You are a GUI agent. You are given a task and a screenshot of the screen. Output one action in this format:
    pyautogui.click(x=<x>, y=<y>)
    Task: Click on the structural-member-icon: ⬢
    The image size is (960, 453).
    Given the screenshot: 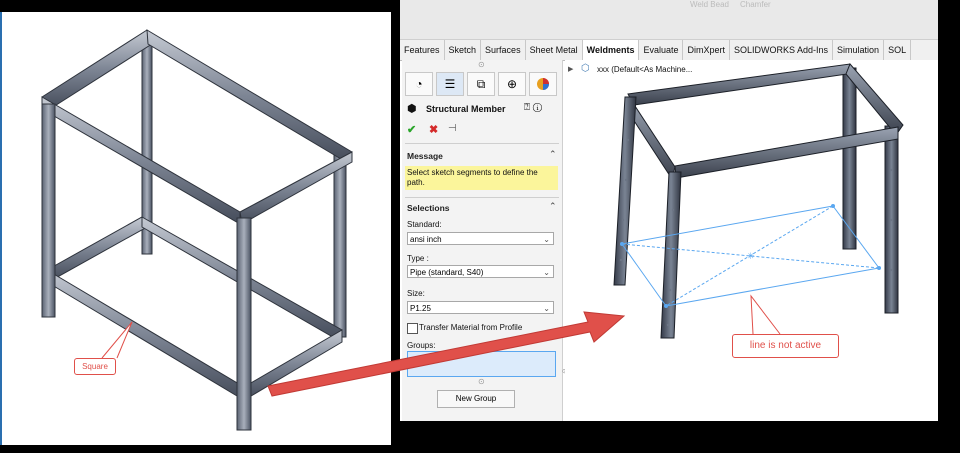 What is the action you would take?
    pyautogui.click(x=412, y=109)
    